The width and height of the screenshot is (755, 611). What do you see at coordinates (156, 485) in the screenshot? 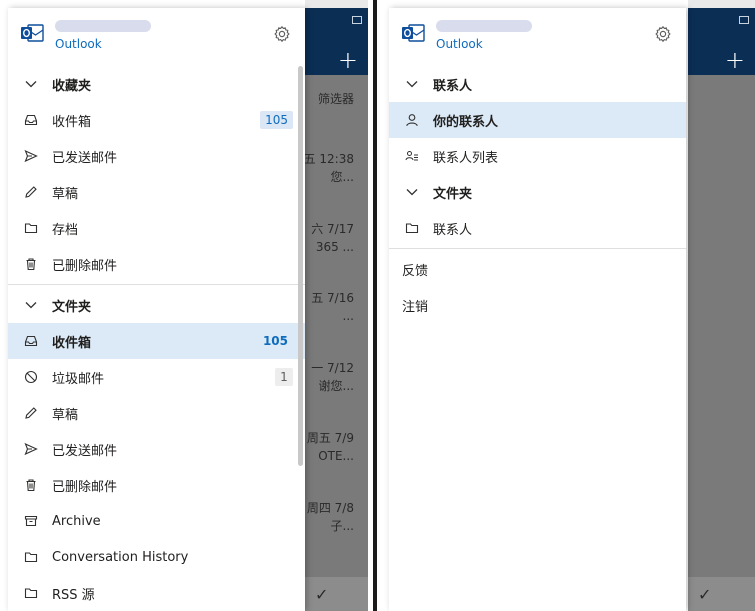
I see `folder-item-deleted: 已删除邮件` at bounding box center [156, 485].